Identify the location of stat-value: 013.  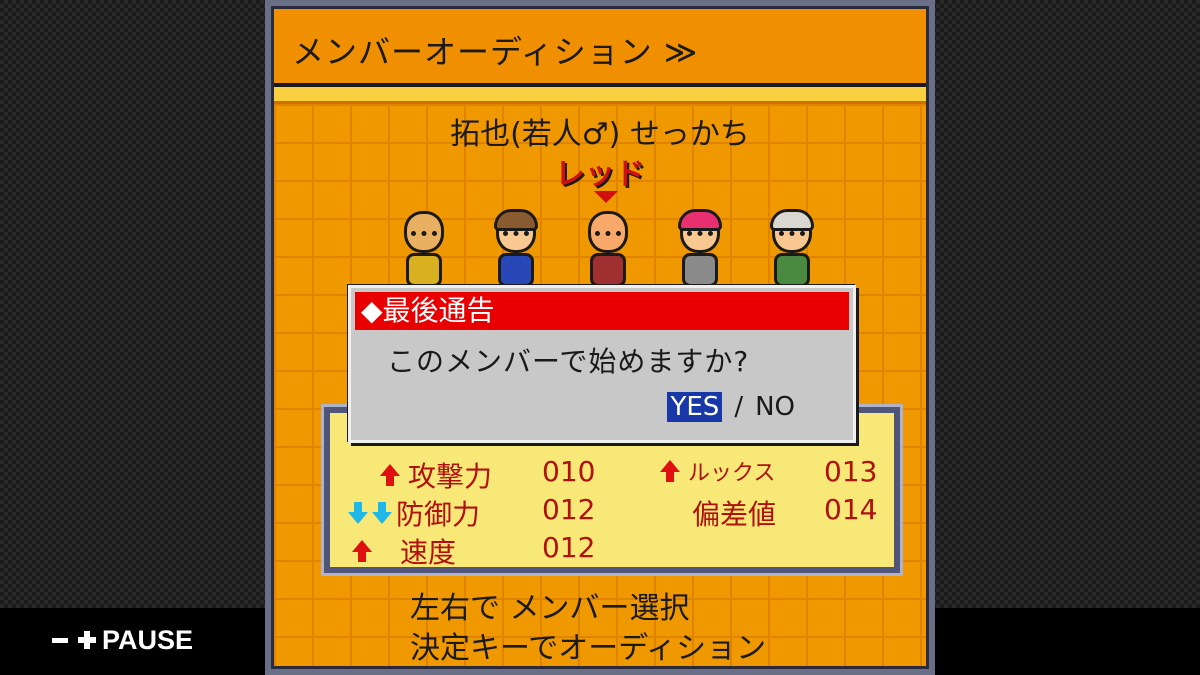
(851, 471).